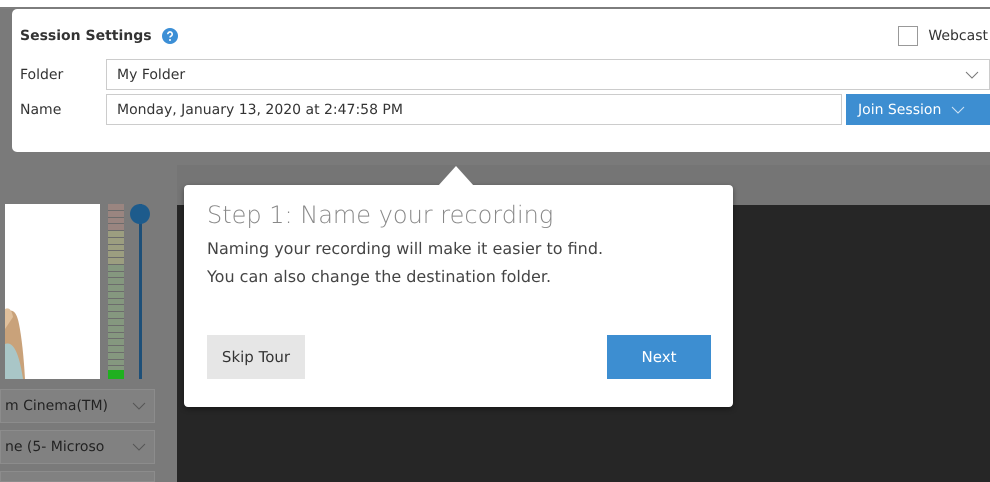 The image size is (990, 482). Describe the element at coordinates (908, 36) in the screenshot. I see `webcast-checkbox` at that location.